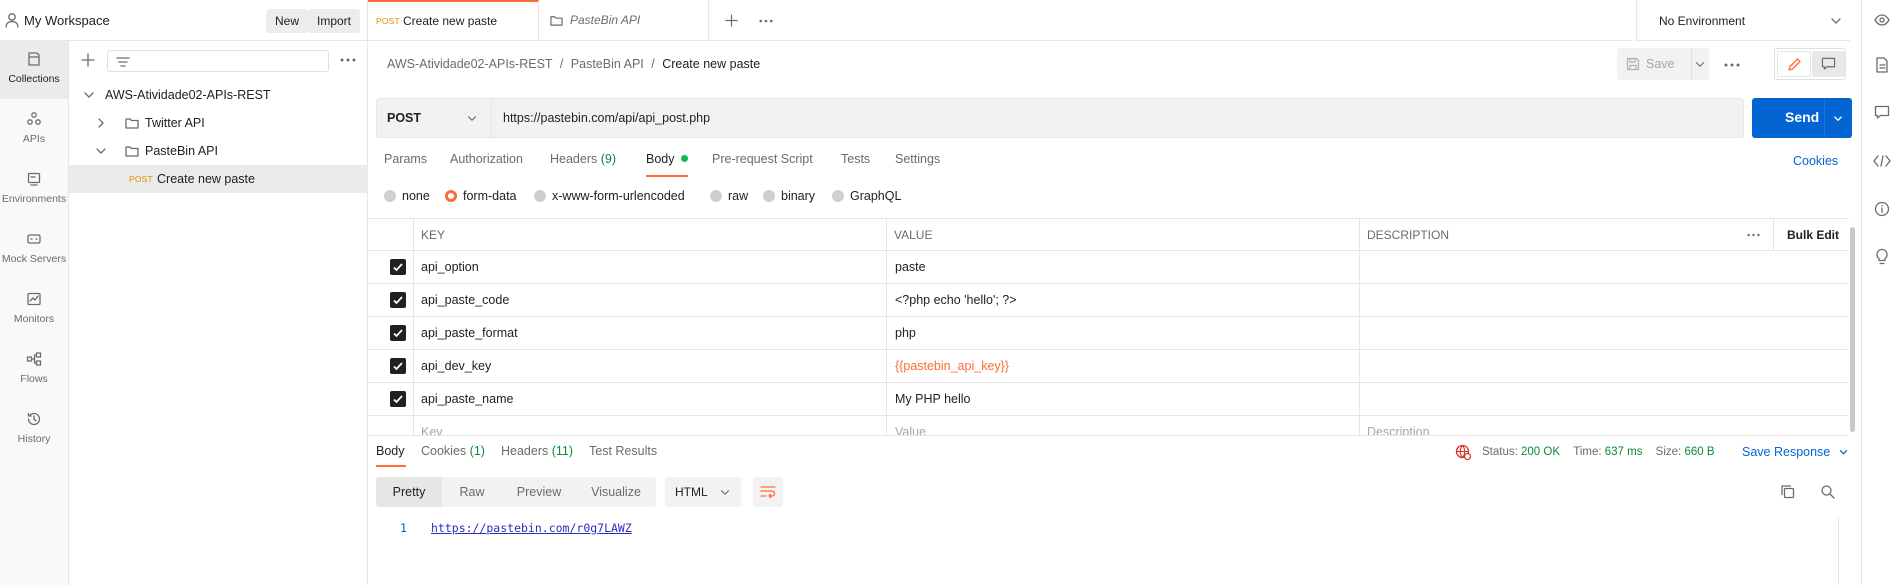  Describe the element at coordinates (218, 123) in the screenshot. I see `folder-item-twitter: Twitter API` at that location.